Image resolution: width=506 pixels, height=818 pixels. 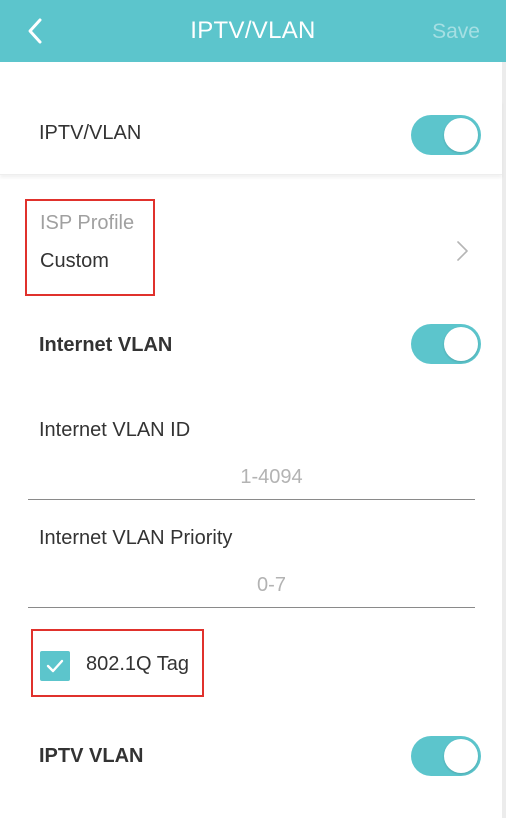 What do you see at coordinates (251, 586) in the screenshot?
I see `internet-vlan-priority-input` at bounding box center [251, 586].